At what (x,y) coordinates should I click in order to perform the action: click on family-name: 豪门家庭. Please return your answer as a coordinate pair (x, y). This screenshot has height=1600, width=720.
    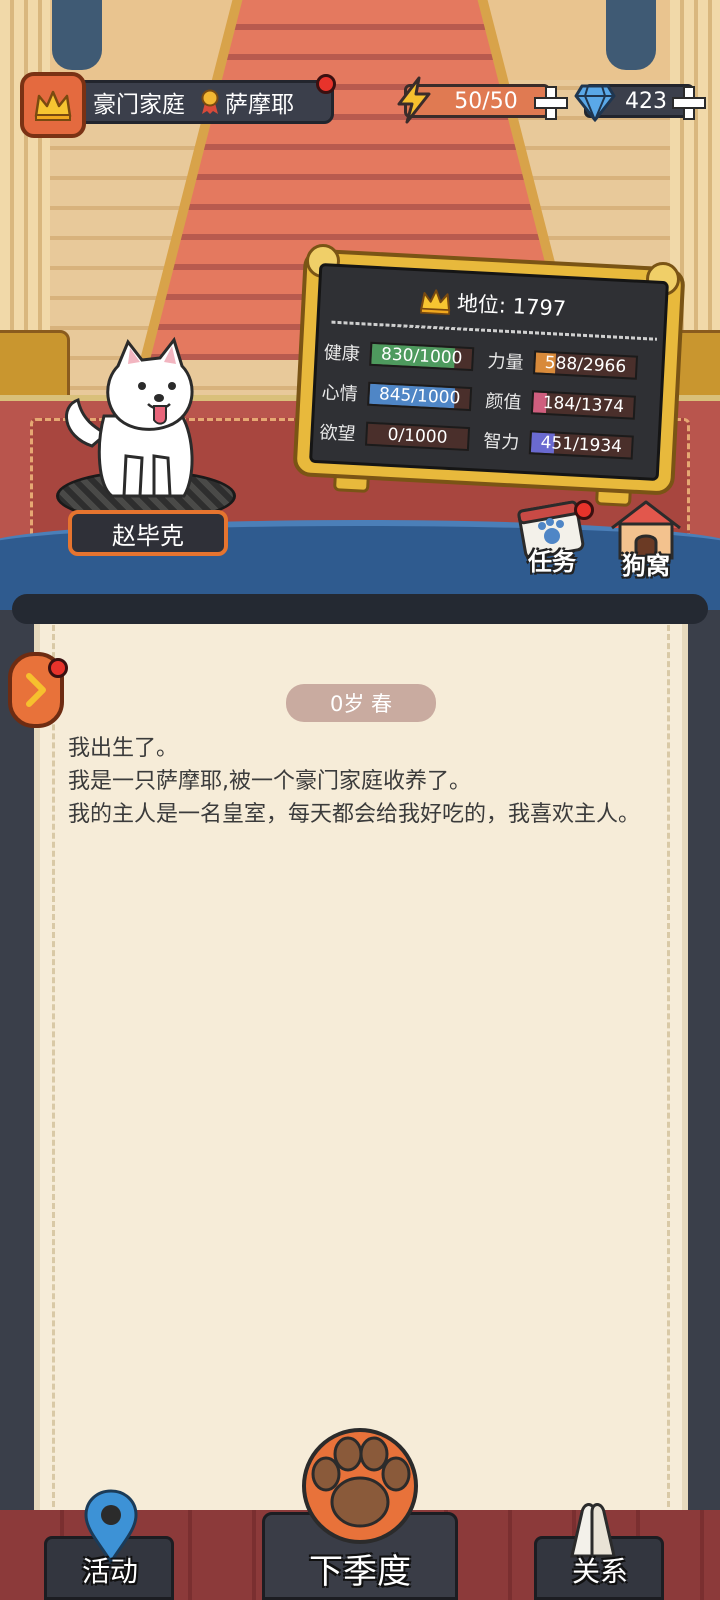
    Looking at the image, I should click on (139, 105).